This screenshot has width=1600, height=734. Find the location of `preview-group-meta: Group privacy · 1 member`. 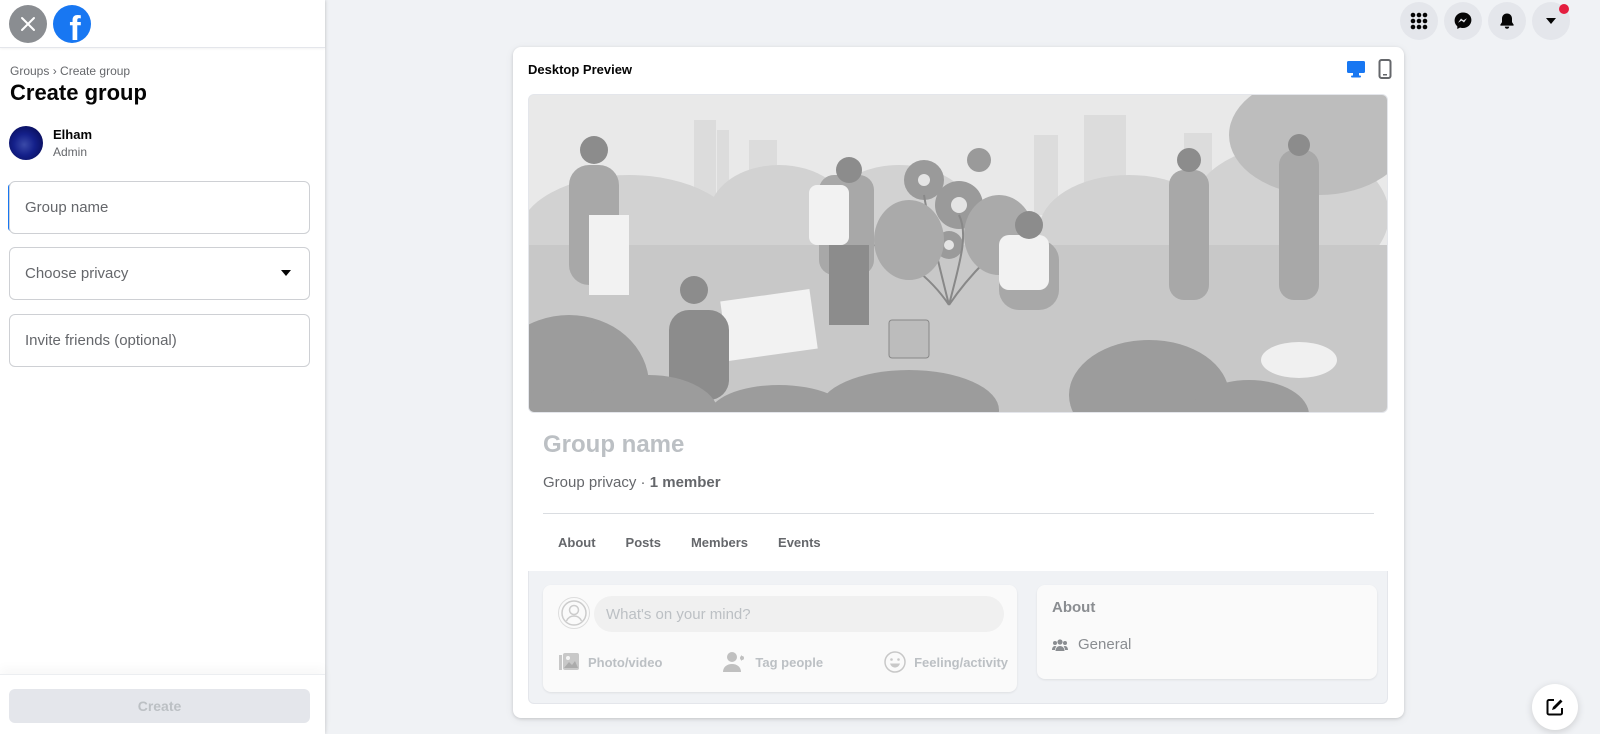

preview-group-meta: Group privacy · 1 member is located at coordinates (632, 482).